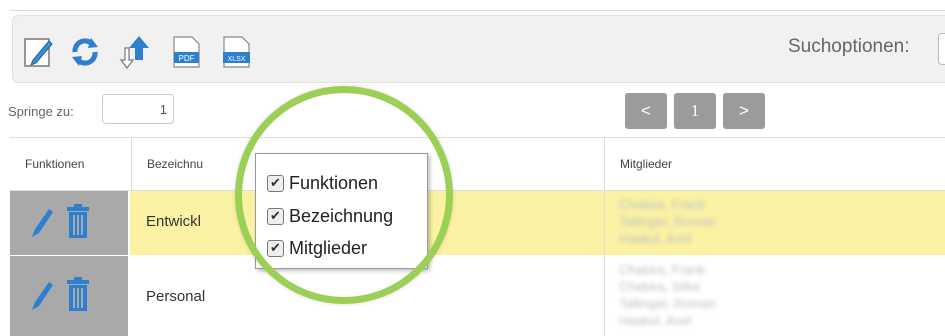  What do you see at coordinates (187, 58) in the screenshot?
I see `pdf-text: PDF` at bounding box center [187, 58].